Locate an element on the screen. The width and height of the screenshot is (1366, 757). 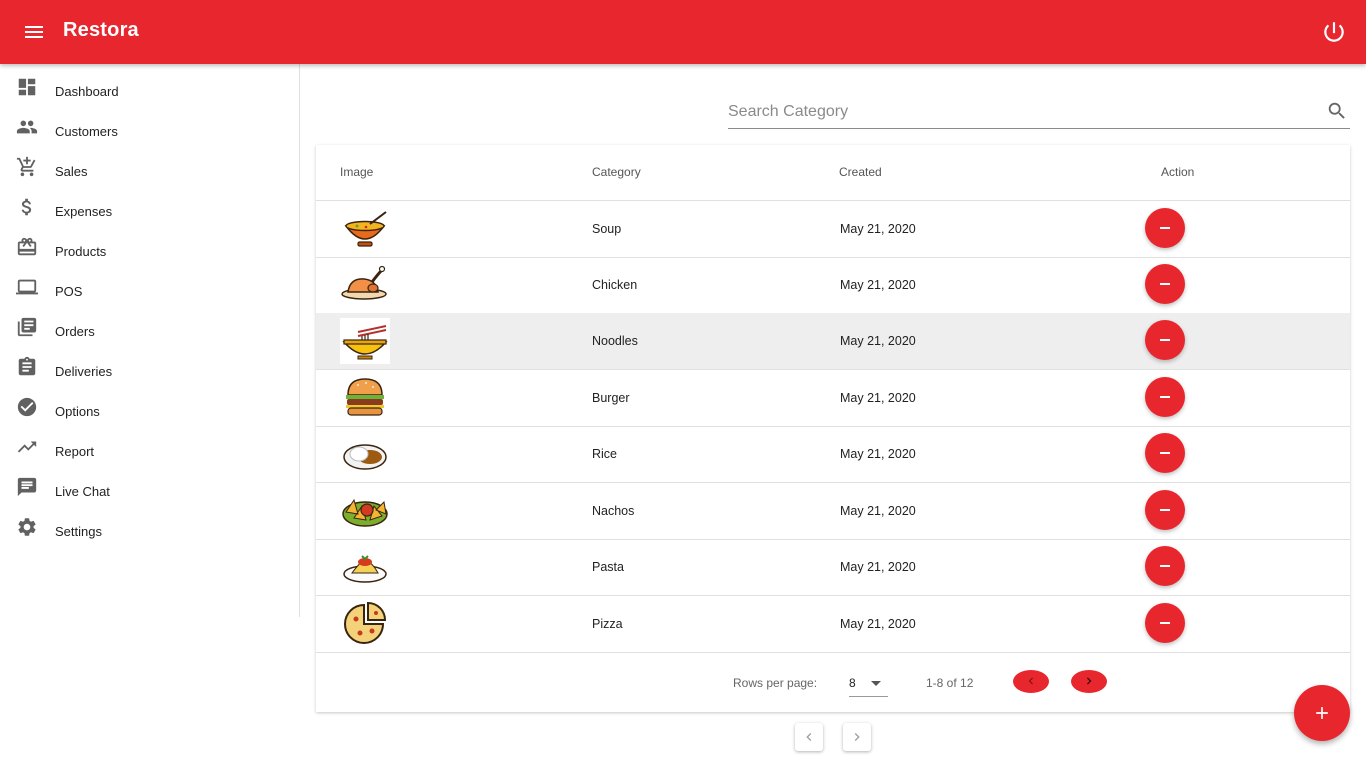
people-icon is located at coordinates (27, 127).